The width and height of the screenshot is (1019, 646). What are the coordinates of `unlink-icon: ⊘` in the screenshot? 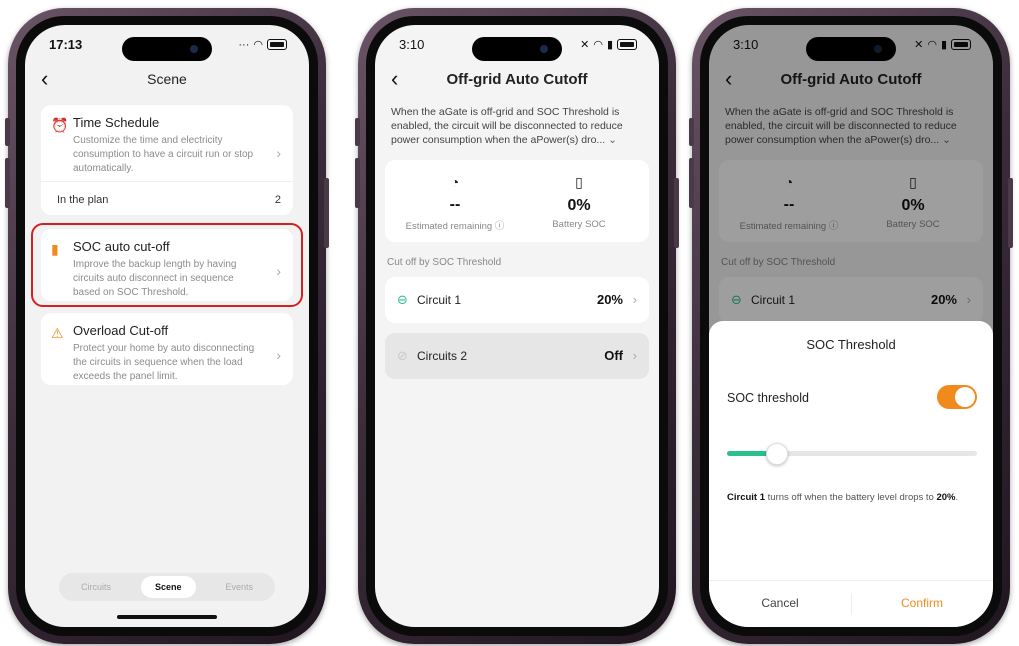 It's located at (402, 355).